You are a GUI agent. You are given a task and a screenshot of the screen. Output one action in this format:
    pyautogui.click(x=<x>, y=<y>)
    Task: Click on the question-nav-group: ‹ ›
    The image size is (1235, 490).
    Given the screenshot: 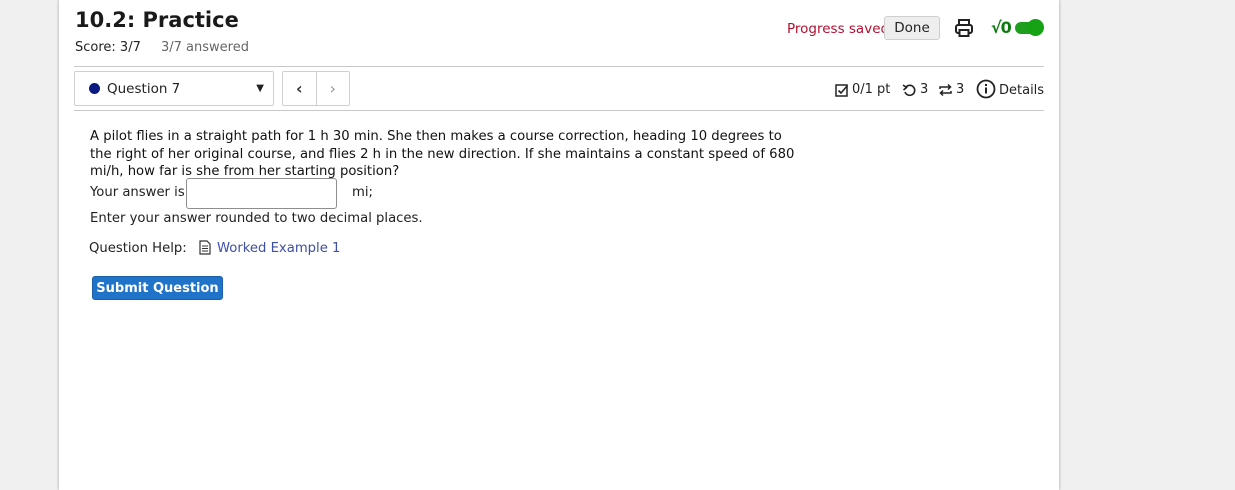 What is the action you would take?
    pyautogui.click(x=316, y=88)
    